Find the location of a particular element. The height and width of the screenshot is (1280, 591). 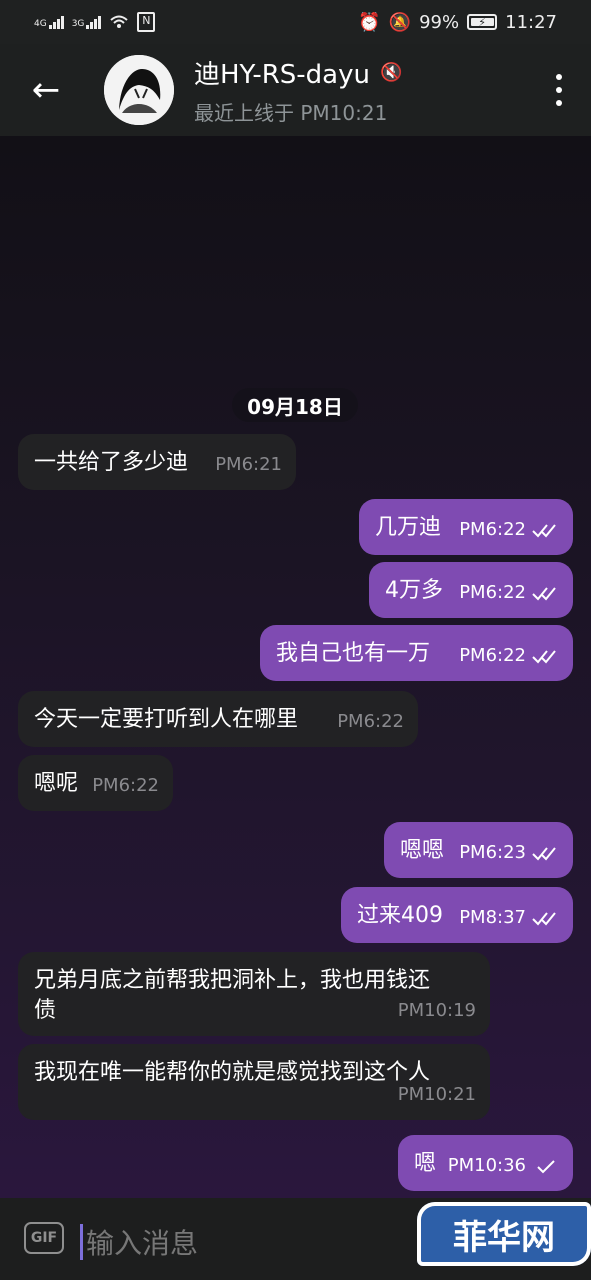

back-button: ← is located at coordinates (46, 90).